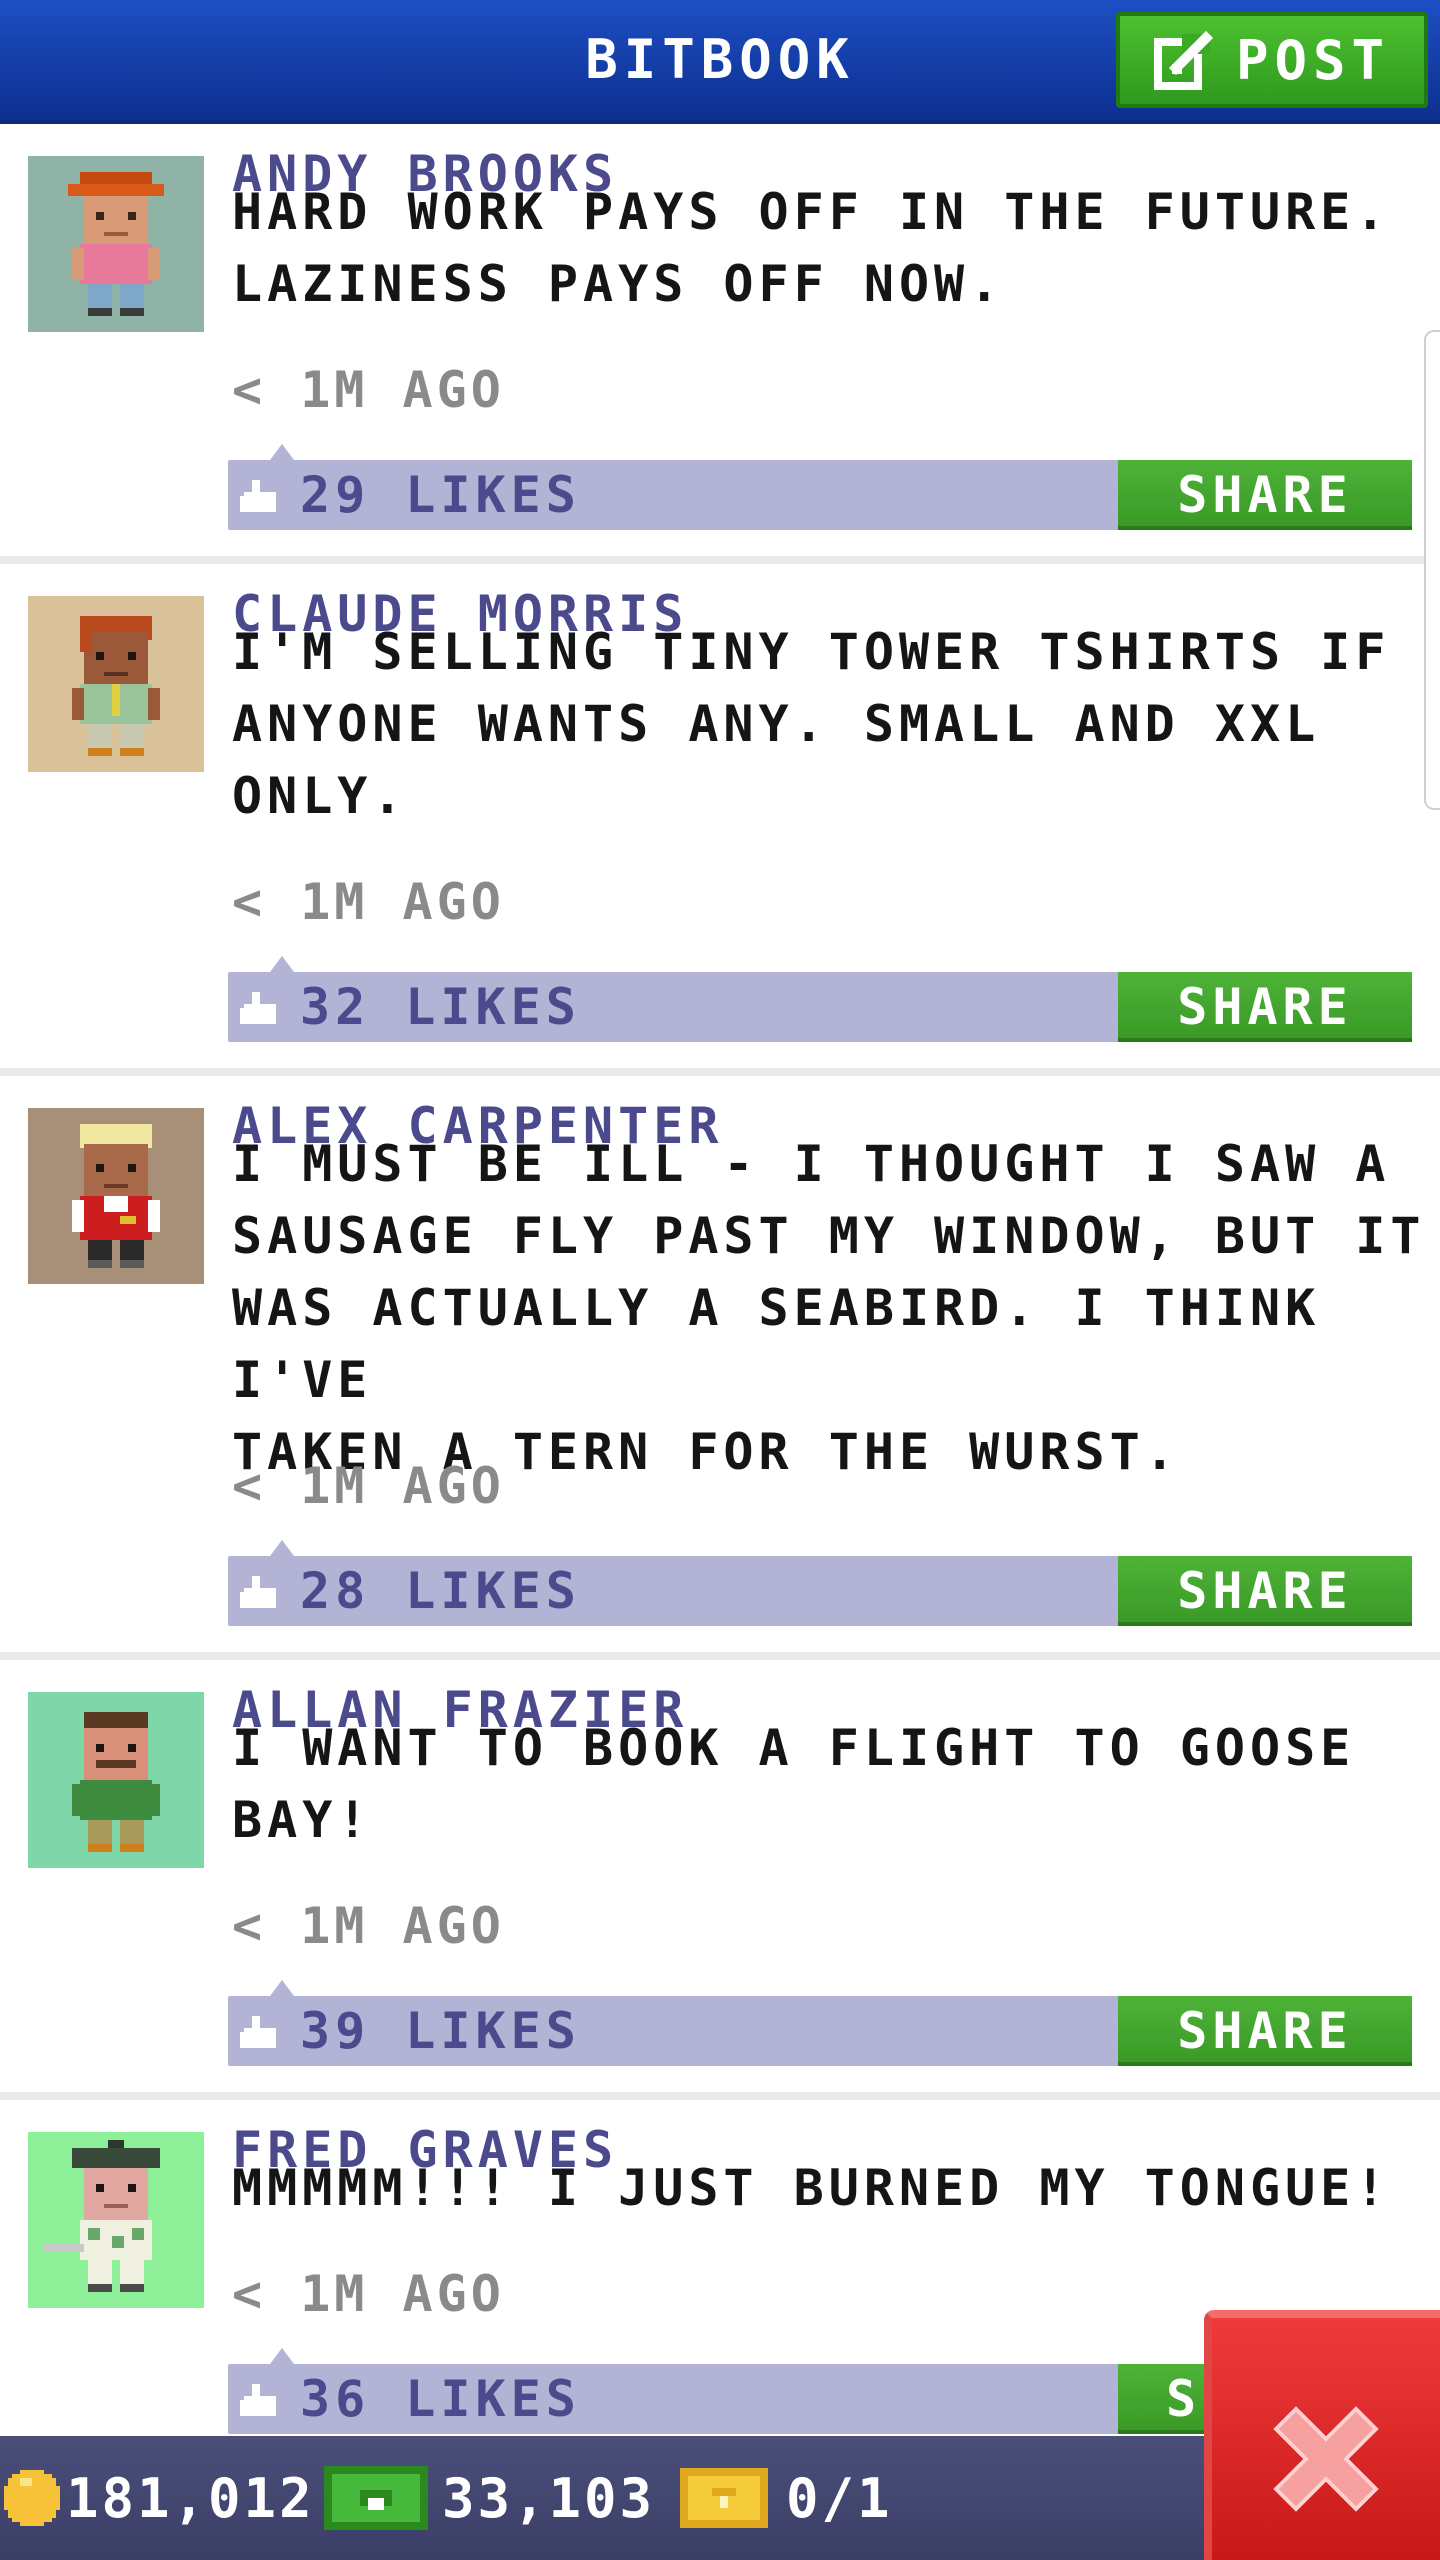 The width and height of the screenshot is (1440, 2560). What do you see at coordinates (32, 2498) in the screenshot?
I see `coin-icon` at bounding box center [32, 2498].